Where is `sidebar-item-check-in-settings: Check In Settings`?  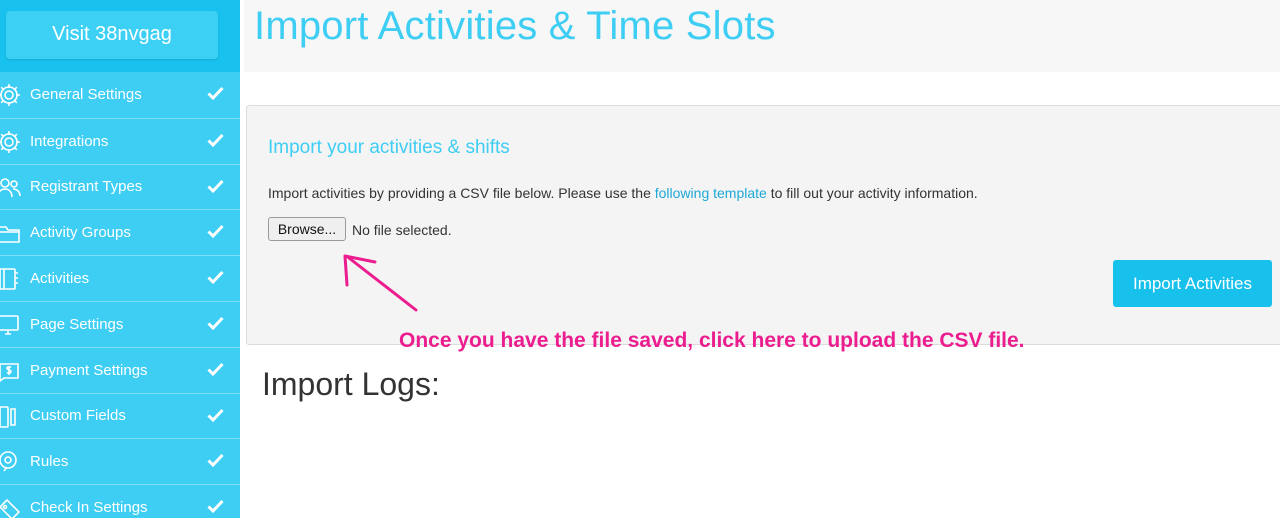
sidebar-item-check-in-settings: Check In Settings is located at coordinates (120, 501).